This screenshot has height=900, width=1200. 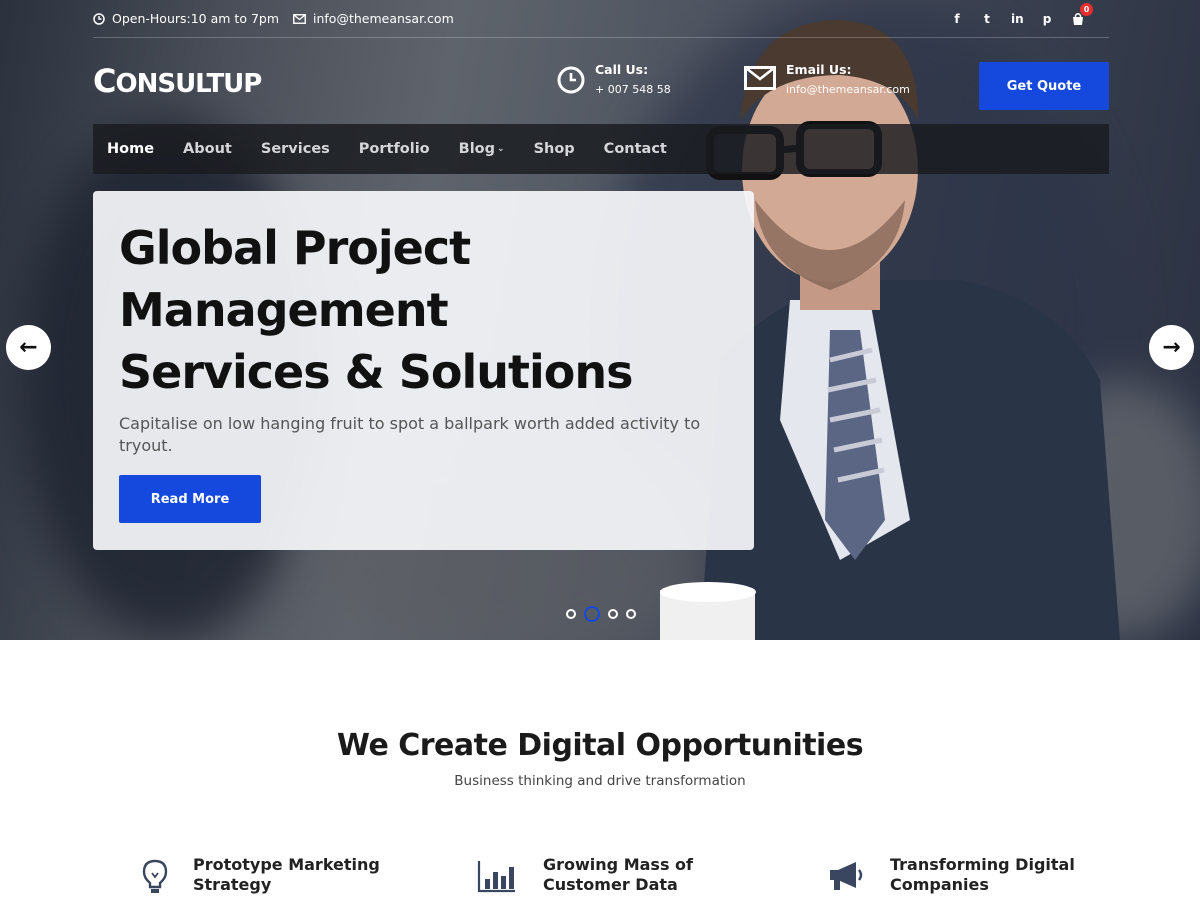 What do you see at coordinates (635, 149) in the screenshot?
I see `nav-item-contact: Contact` at bounding box center [635, 149].